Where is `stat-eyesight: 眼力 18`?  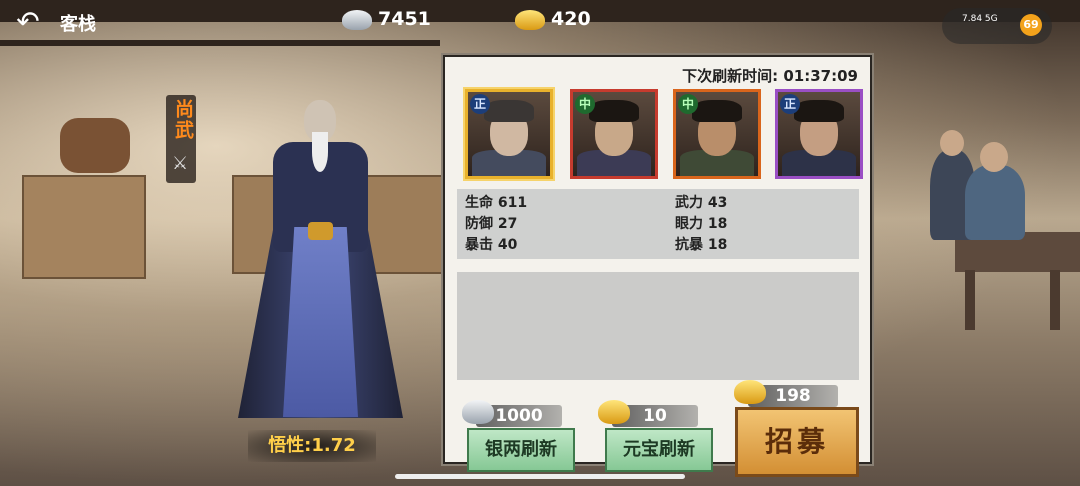
stat-eyesight: 眼力 18 is located at coordinates (701, 224).